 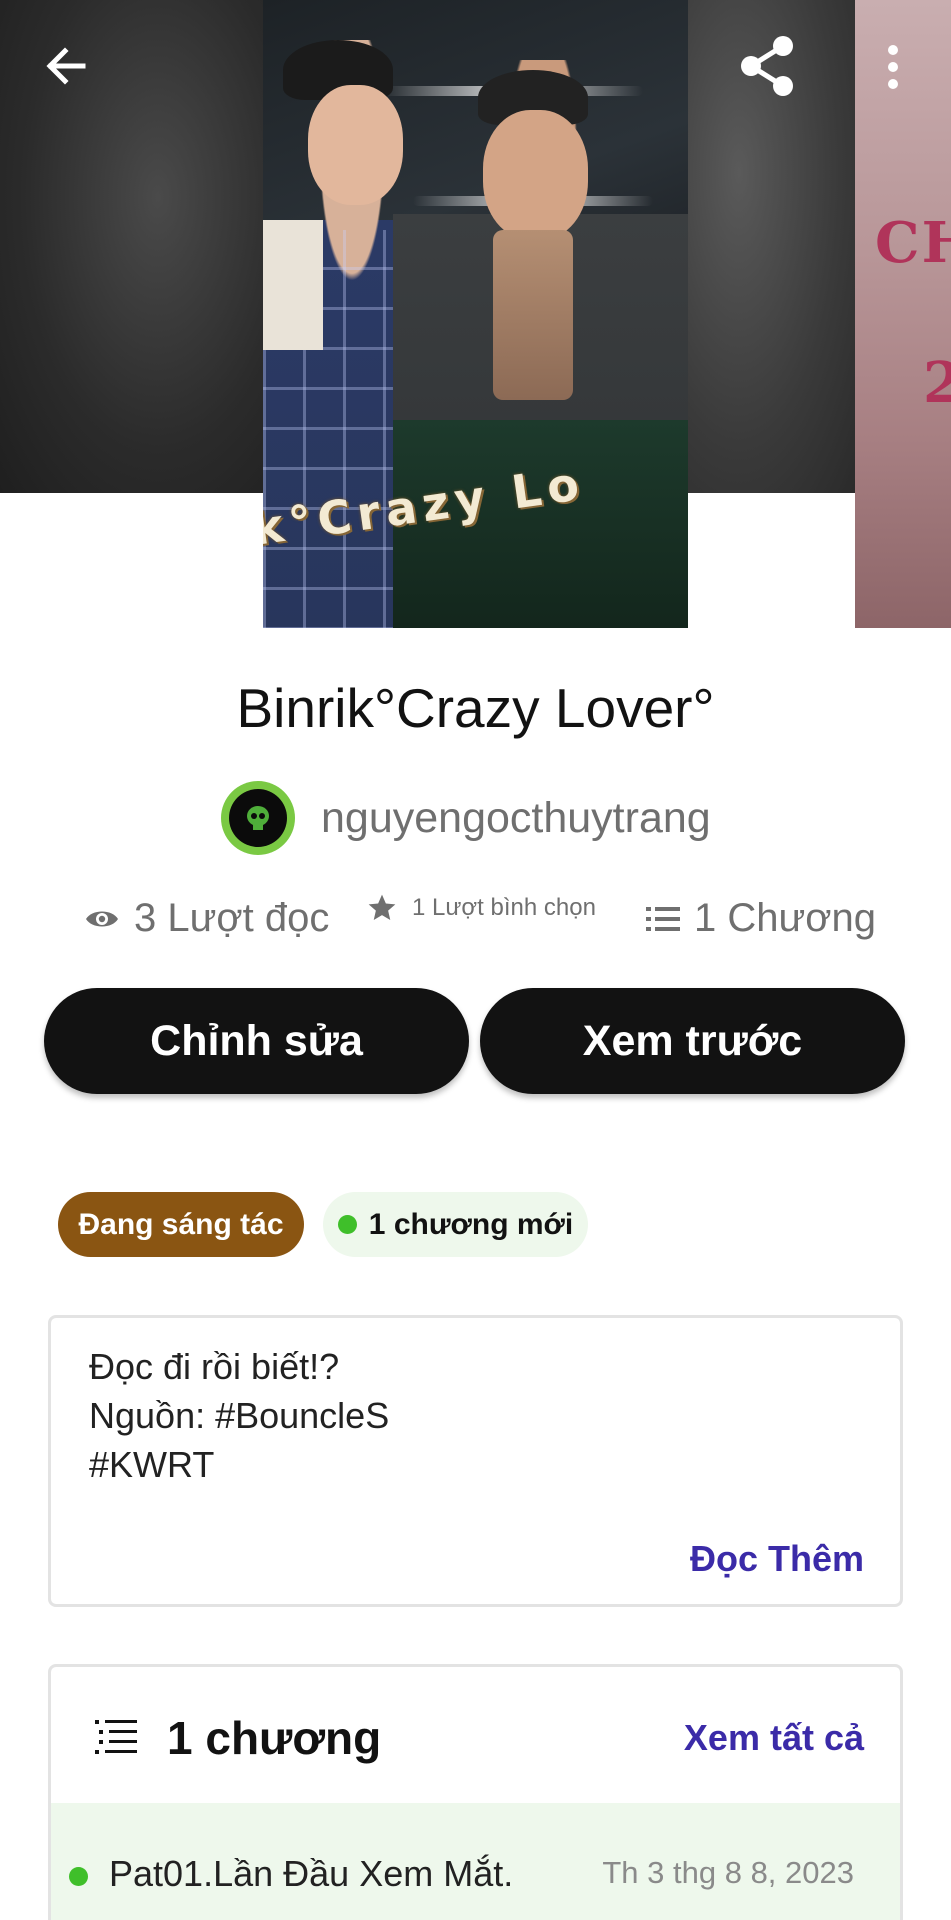 I want to click on votes-count: 1 Lượt bình chọn, so click(x=504, y=907).